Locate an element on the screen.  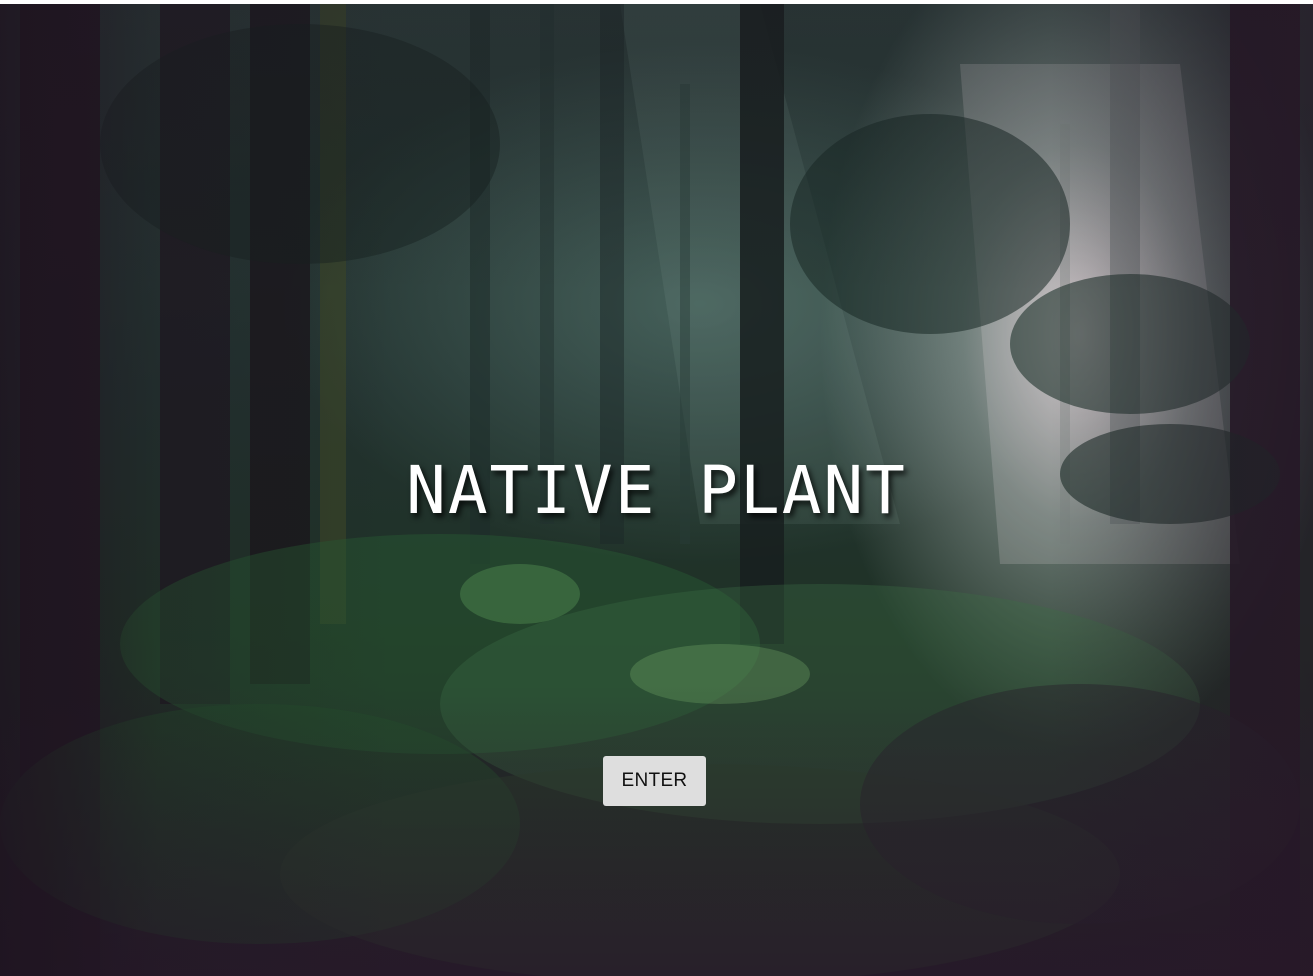
enter-button: ENTER is located at coordinates (654, 781).